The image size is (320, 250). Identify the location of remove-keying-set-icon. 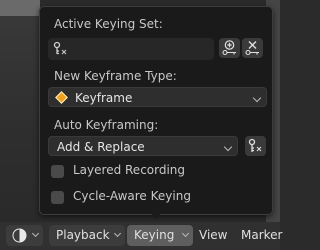
(252, 49).